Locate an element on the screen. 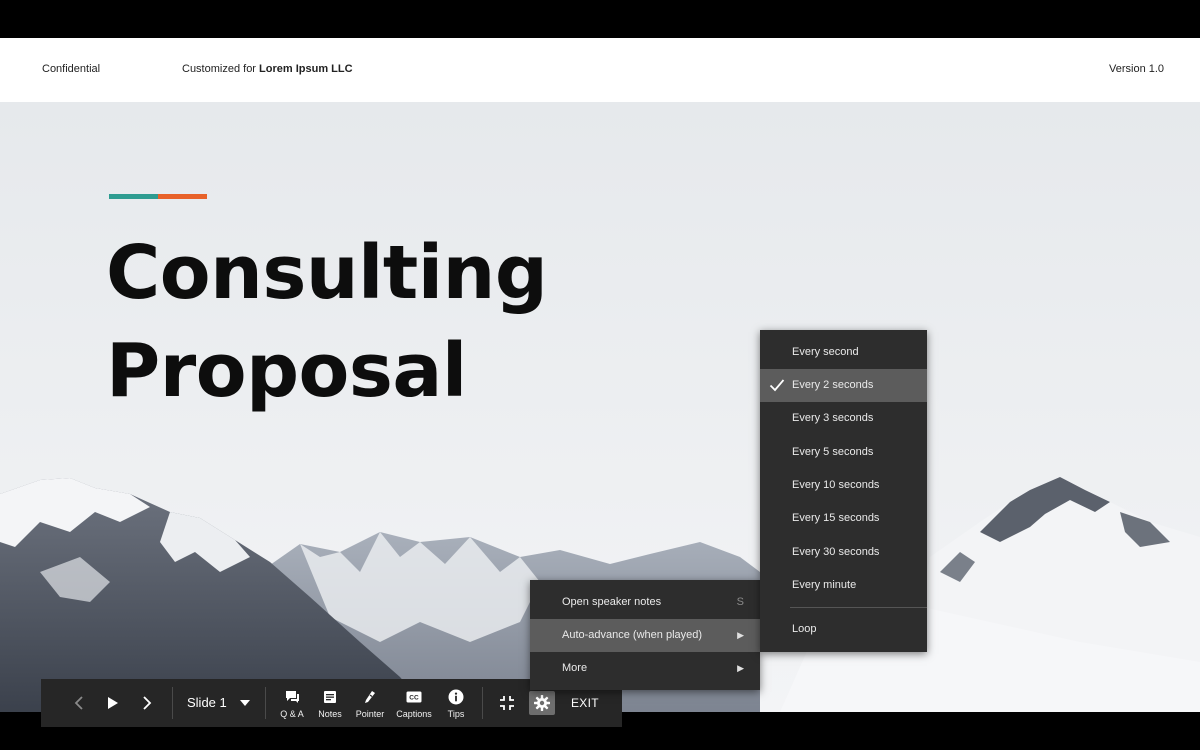 The height and width of the screenshot is (750, 1200). company-name: Lorem Ipsum LLC is located at coordinates (306, 69).